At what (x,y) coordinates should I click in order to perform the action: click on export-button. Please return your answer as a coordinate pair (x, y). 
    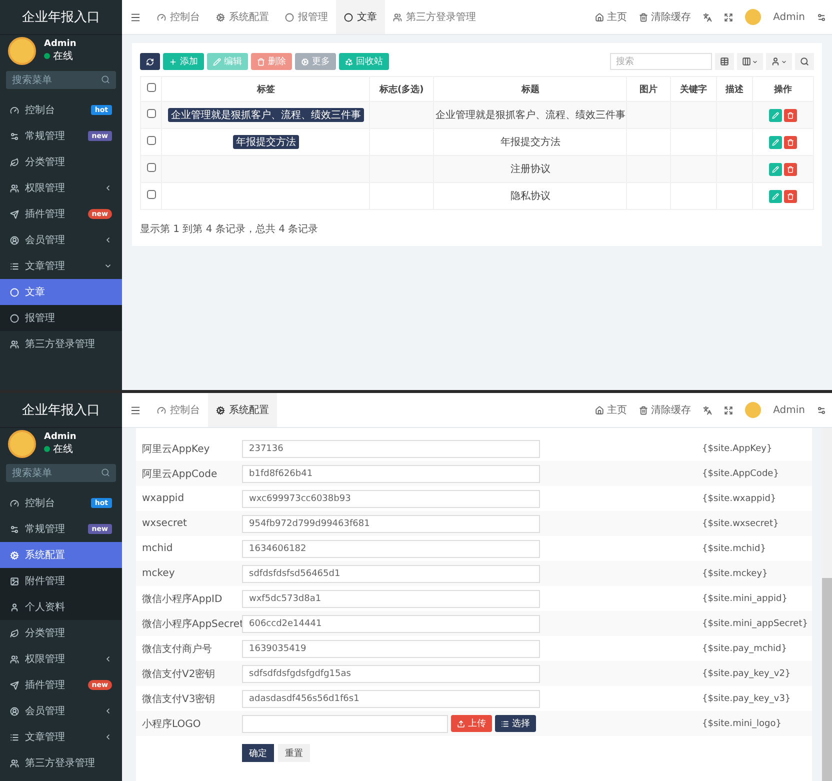
    Looking at the image, I should click on (779, 61).